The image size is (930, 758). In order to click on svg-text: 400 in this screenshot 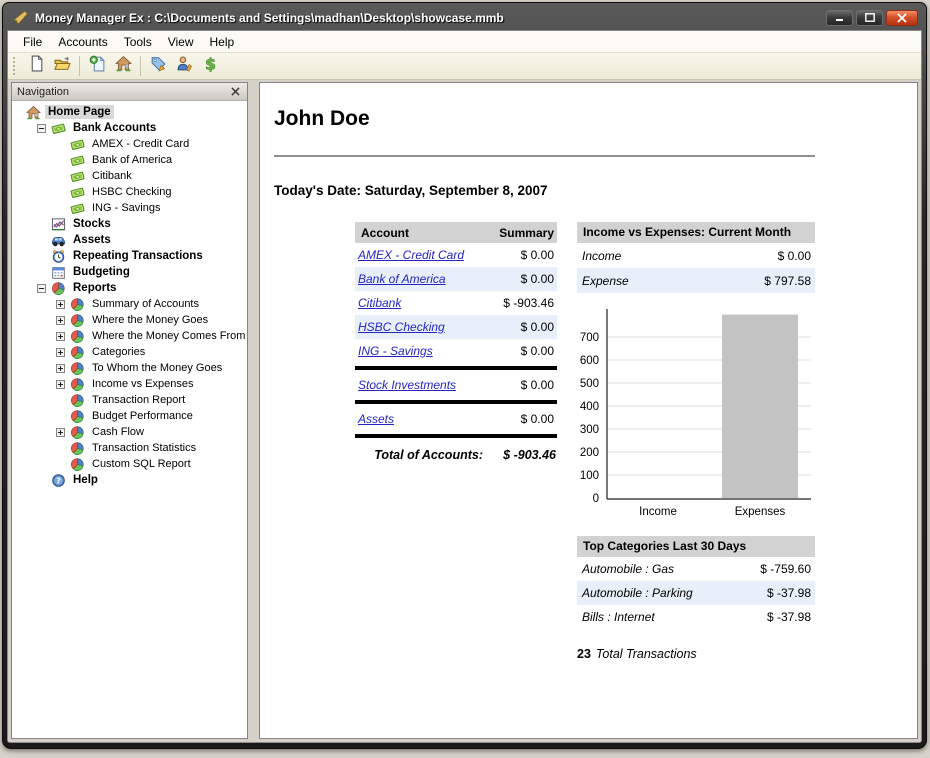, I will do `click(589, 407)`.